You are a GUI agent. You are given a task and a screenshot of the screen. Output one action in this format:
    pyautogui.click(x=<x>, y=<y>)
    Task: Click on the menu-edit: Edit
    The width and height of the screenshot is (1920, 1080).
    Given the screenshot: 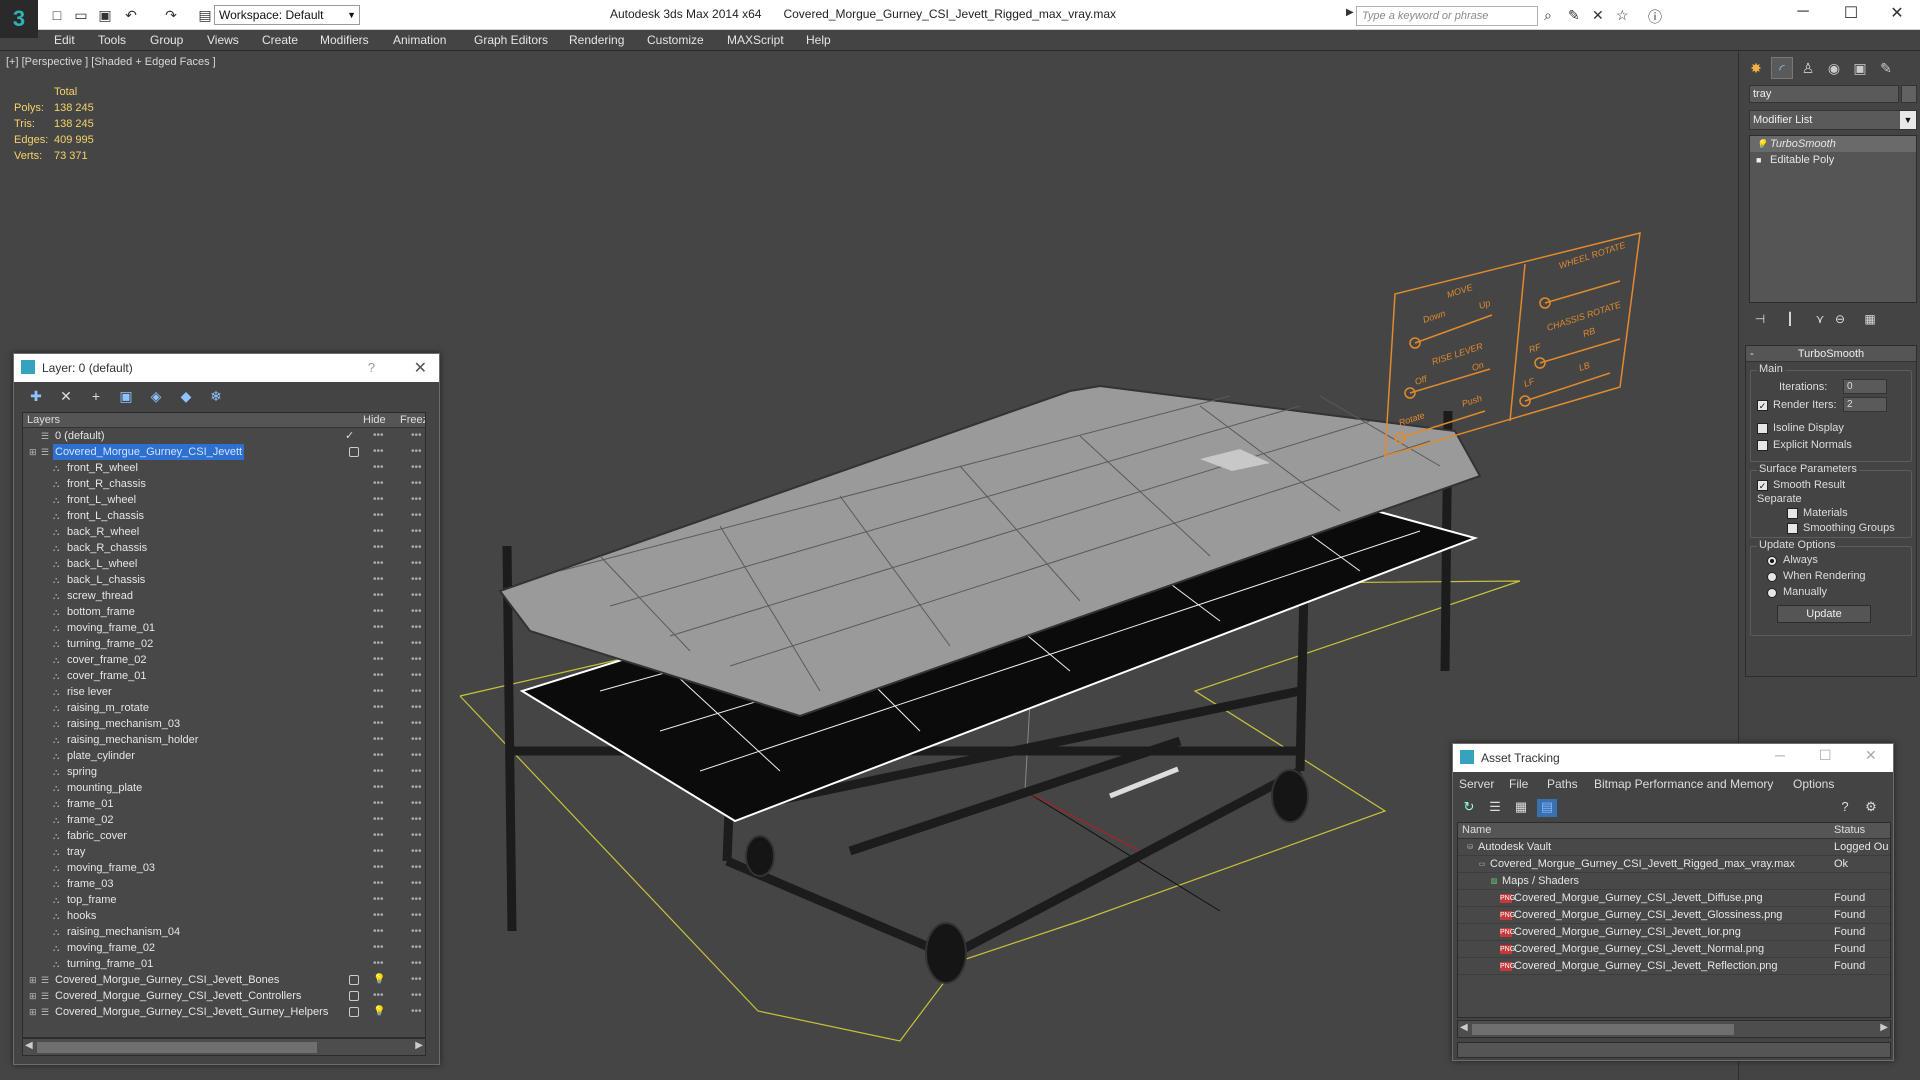 What is the action you would take?
    pyautogui.click(x=64, y=40)
    